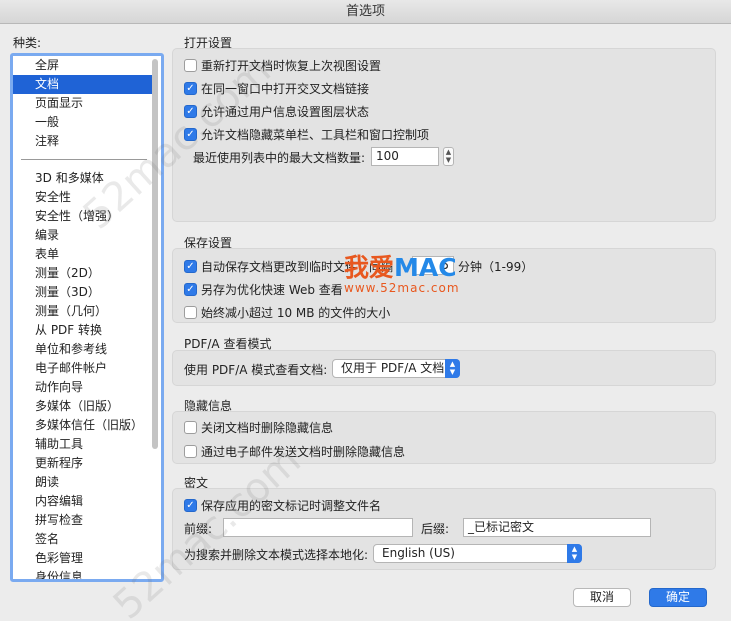 This screenshot has width=731, height=621. Describe the element at coordinates (678, 597) in the screenshot. I see `ok-button: 确定` at that location.